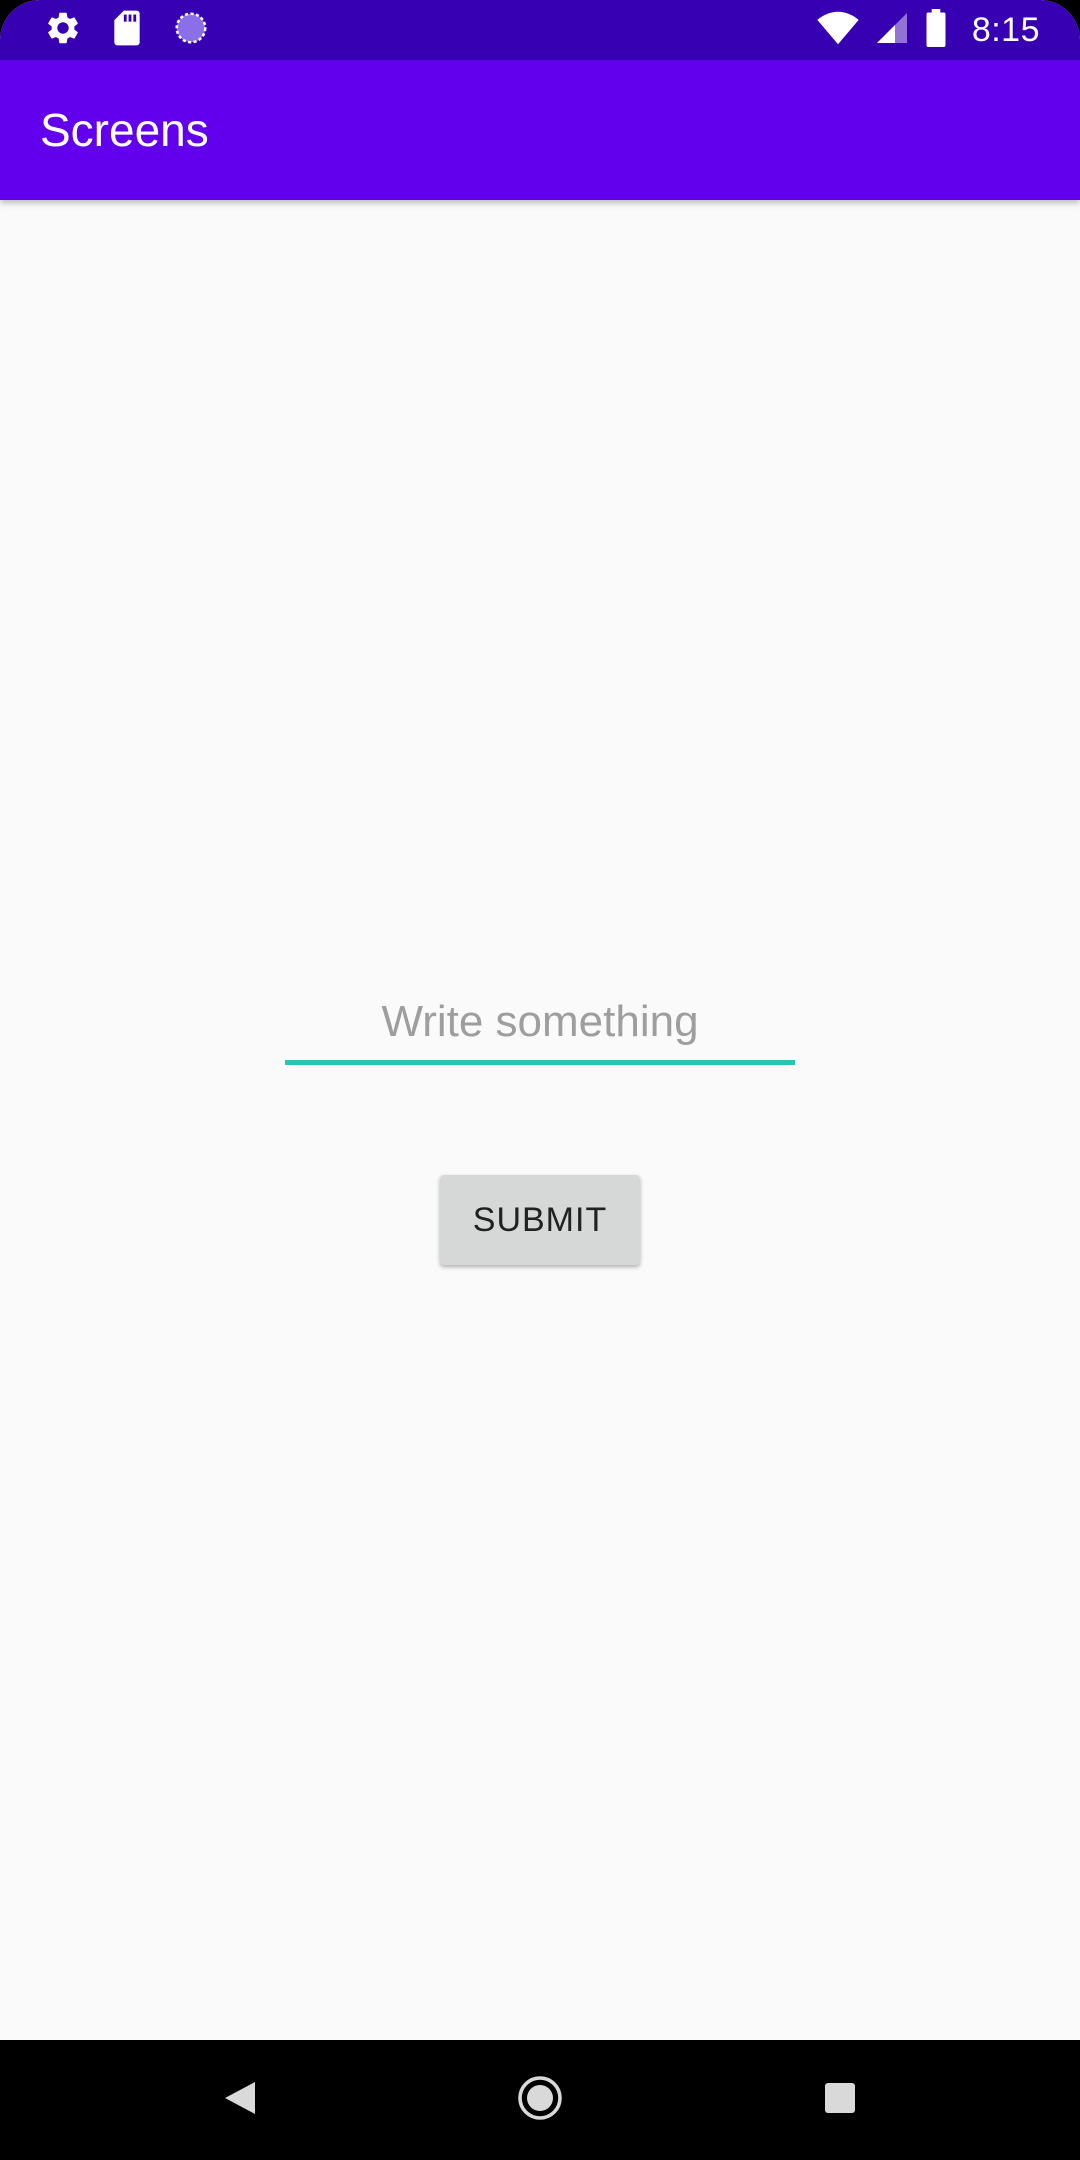 Image resolution: width=1080 pixels, height=2160 pixels. What do you see at coordinates (191, 30) in the screenshot?
I see `sync-circle-icon` at bounding box center [191, 30].